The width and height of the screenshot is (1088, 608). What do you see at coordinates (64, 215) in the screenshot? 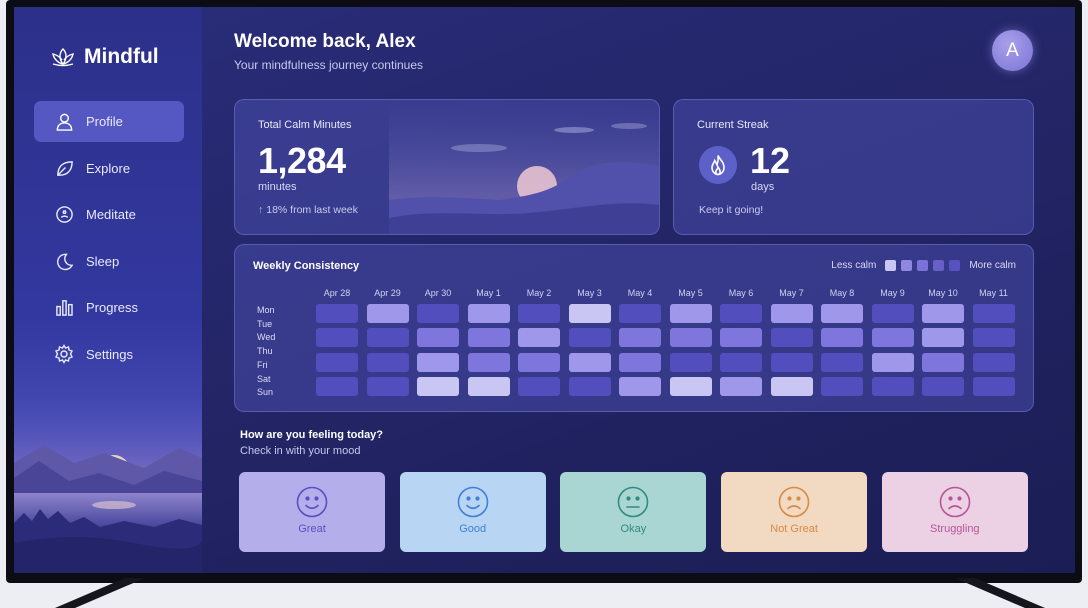
I see `meditate-icon` at bounding box center [64, 215].